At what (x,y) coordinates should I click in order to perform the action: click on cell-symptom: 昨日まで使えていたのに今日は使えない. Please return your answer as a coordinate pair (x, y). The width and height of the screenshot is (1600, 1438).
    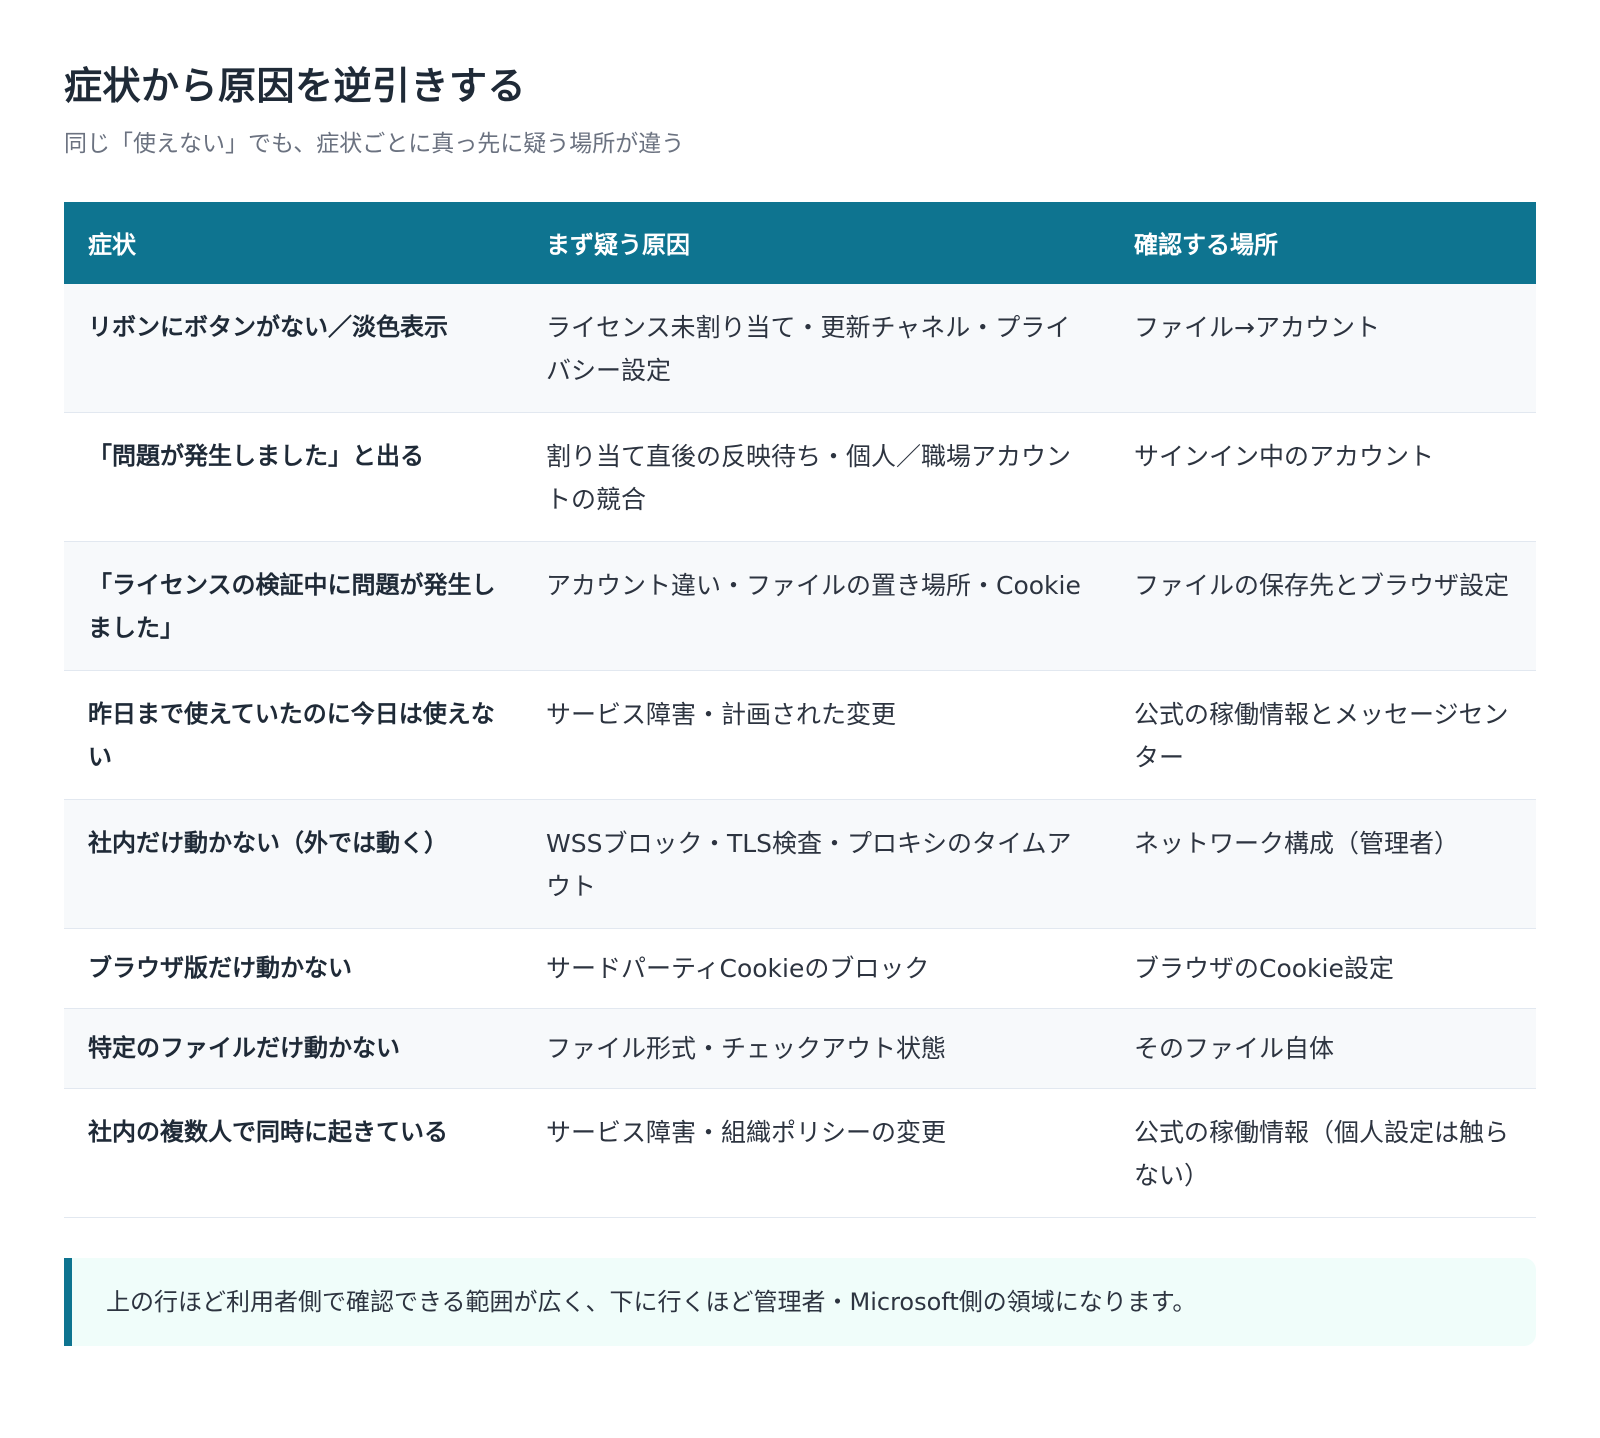
    Looking at the image, I should click on (293, 735).